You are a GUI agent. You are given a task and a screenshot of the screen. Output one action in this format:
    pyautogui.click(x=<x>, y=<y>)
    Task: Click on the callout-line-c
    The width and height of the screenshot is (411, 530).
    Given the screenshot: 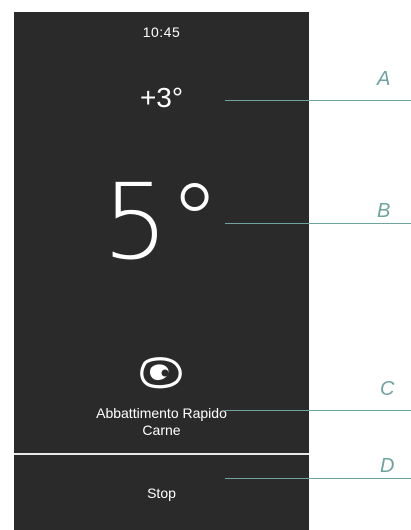 What is the action you would take?
    pyautogui.click(x=318, y=410)
    